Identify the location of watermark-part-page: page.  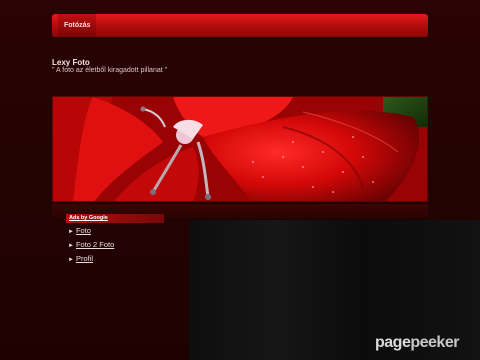
(393, 342).